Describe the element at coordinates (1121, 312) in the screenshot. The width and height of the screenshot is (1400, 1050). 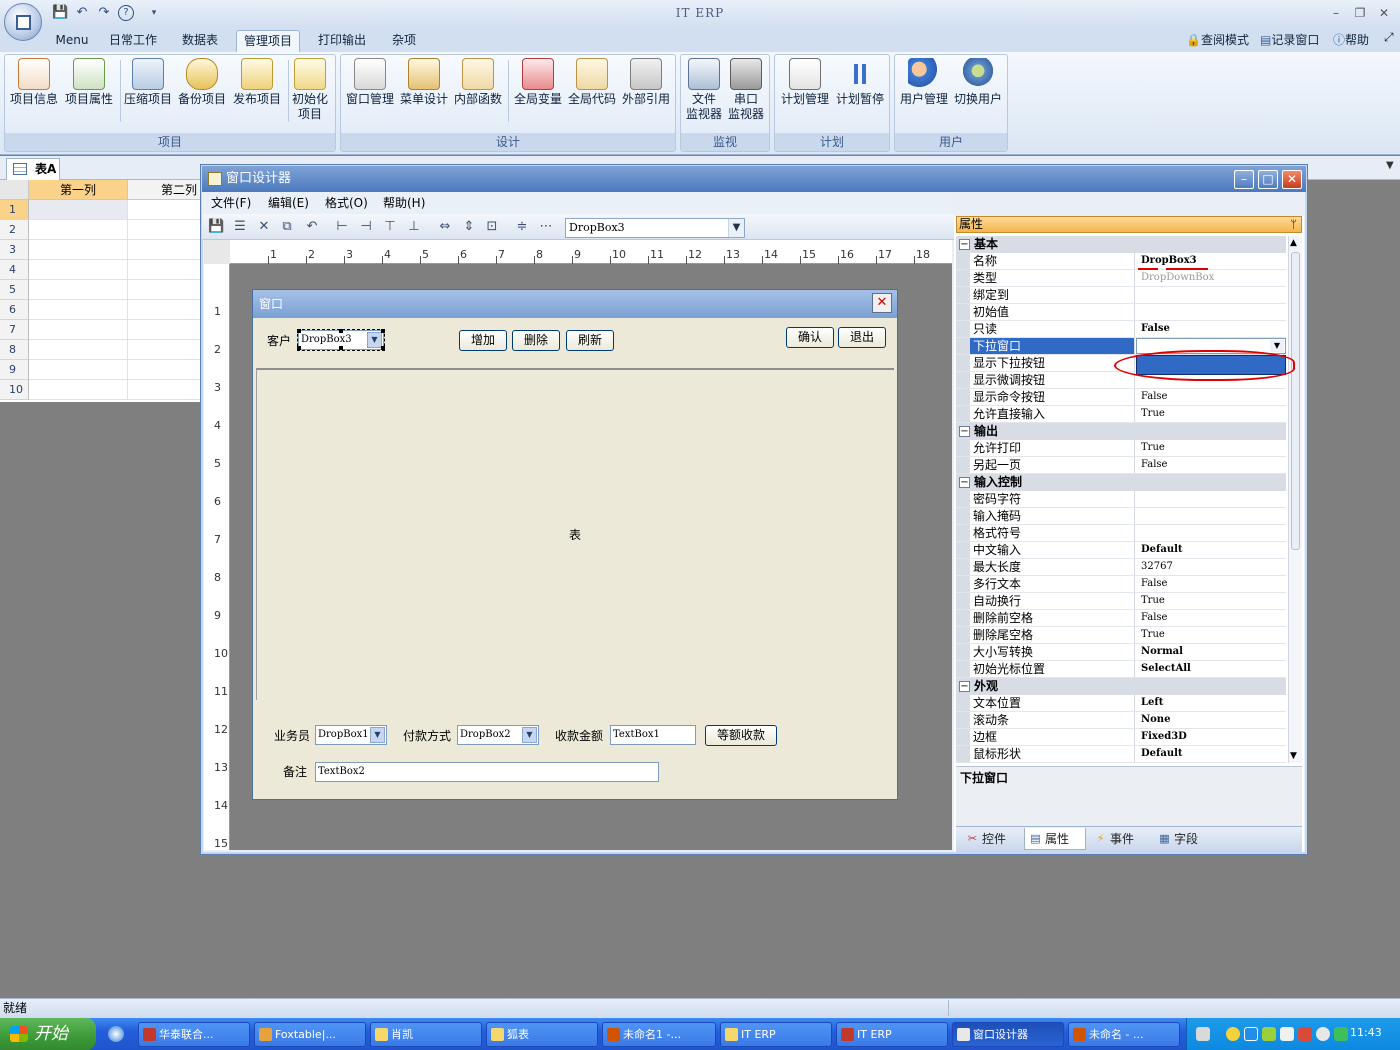
I see `property-row: 初始值` at that location.